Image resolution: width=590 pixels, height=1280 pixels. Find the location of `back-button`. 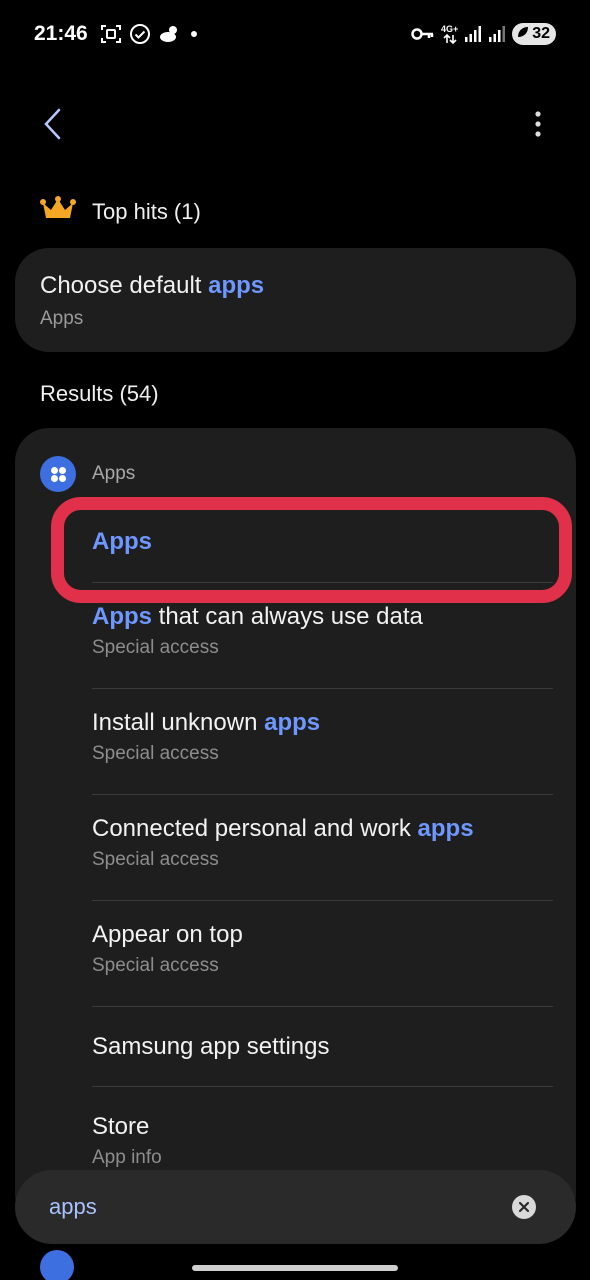

back-button is located at coordinates (52, 124).